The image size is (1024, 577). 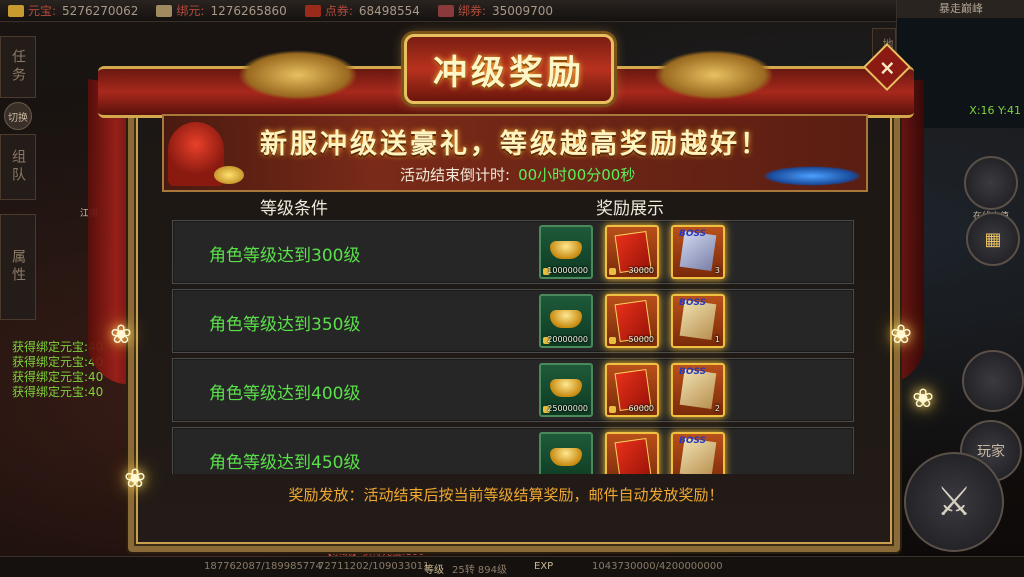 I want to click on recharge-button: 在线充值, so click(x=991, y=189).